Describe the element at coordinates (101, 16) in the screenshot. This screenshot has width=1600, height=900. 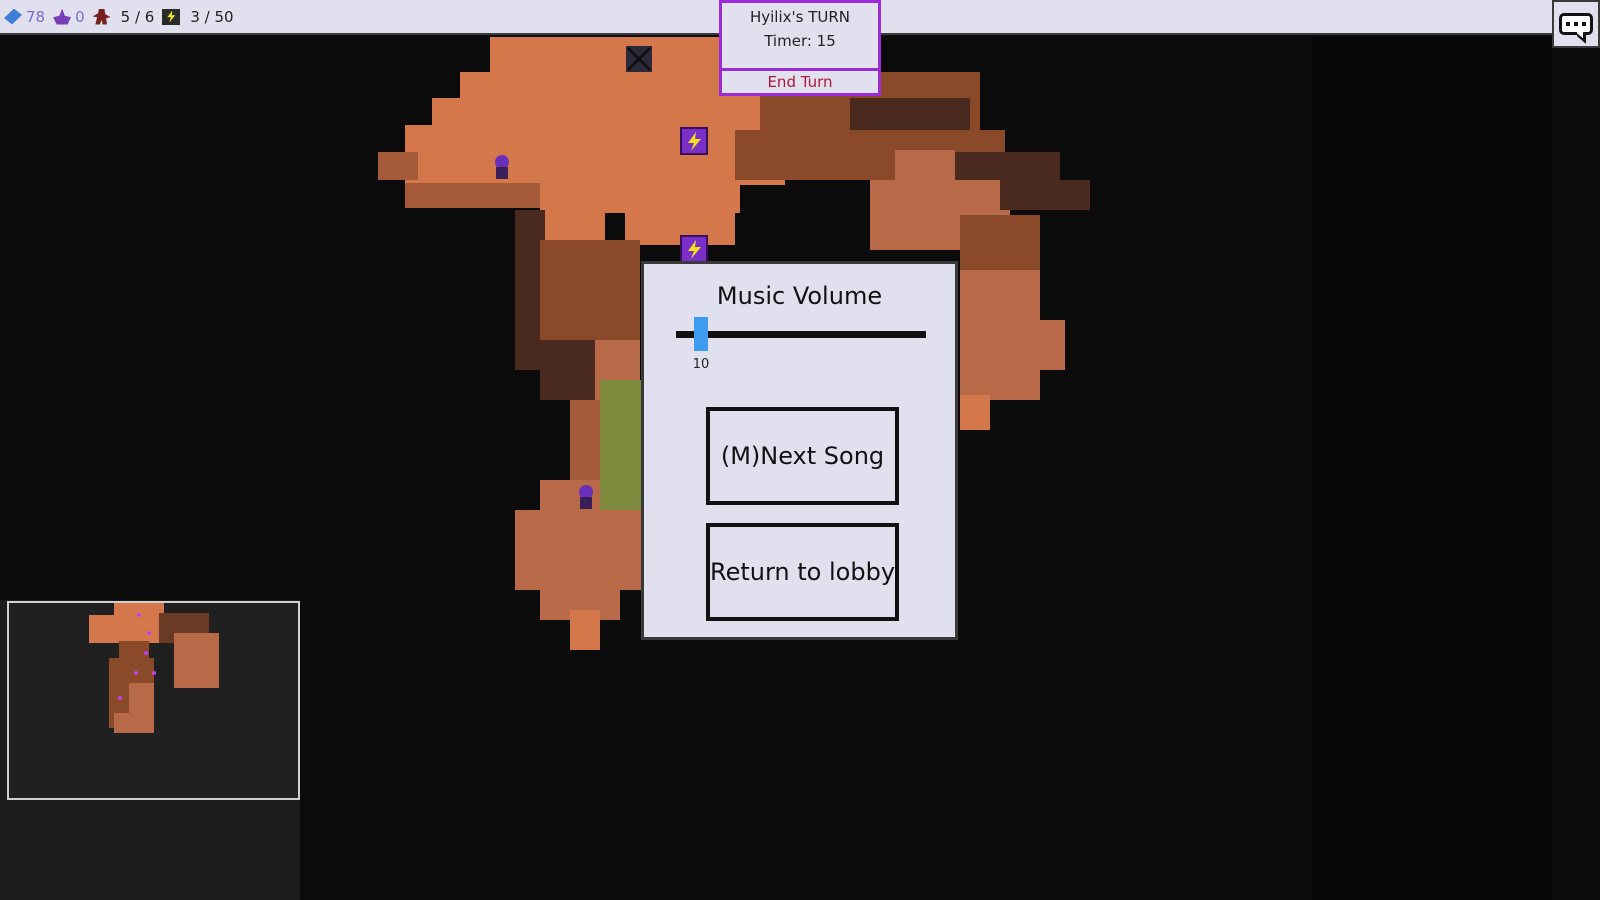
I see `unit-icon` at that location.